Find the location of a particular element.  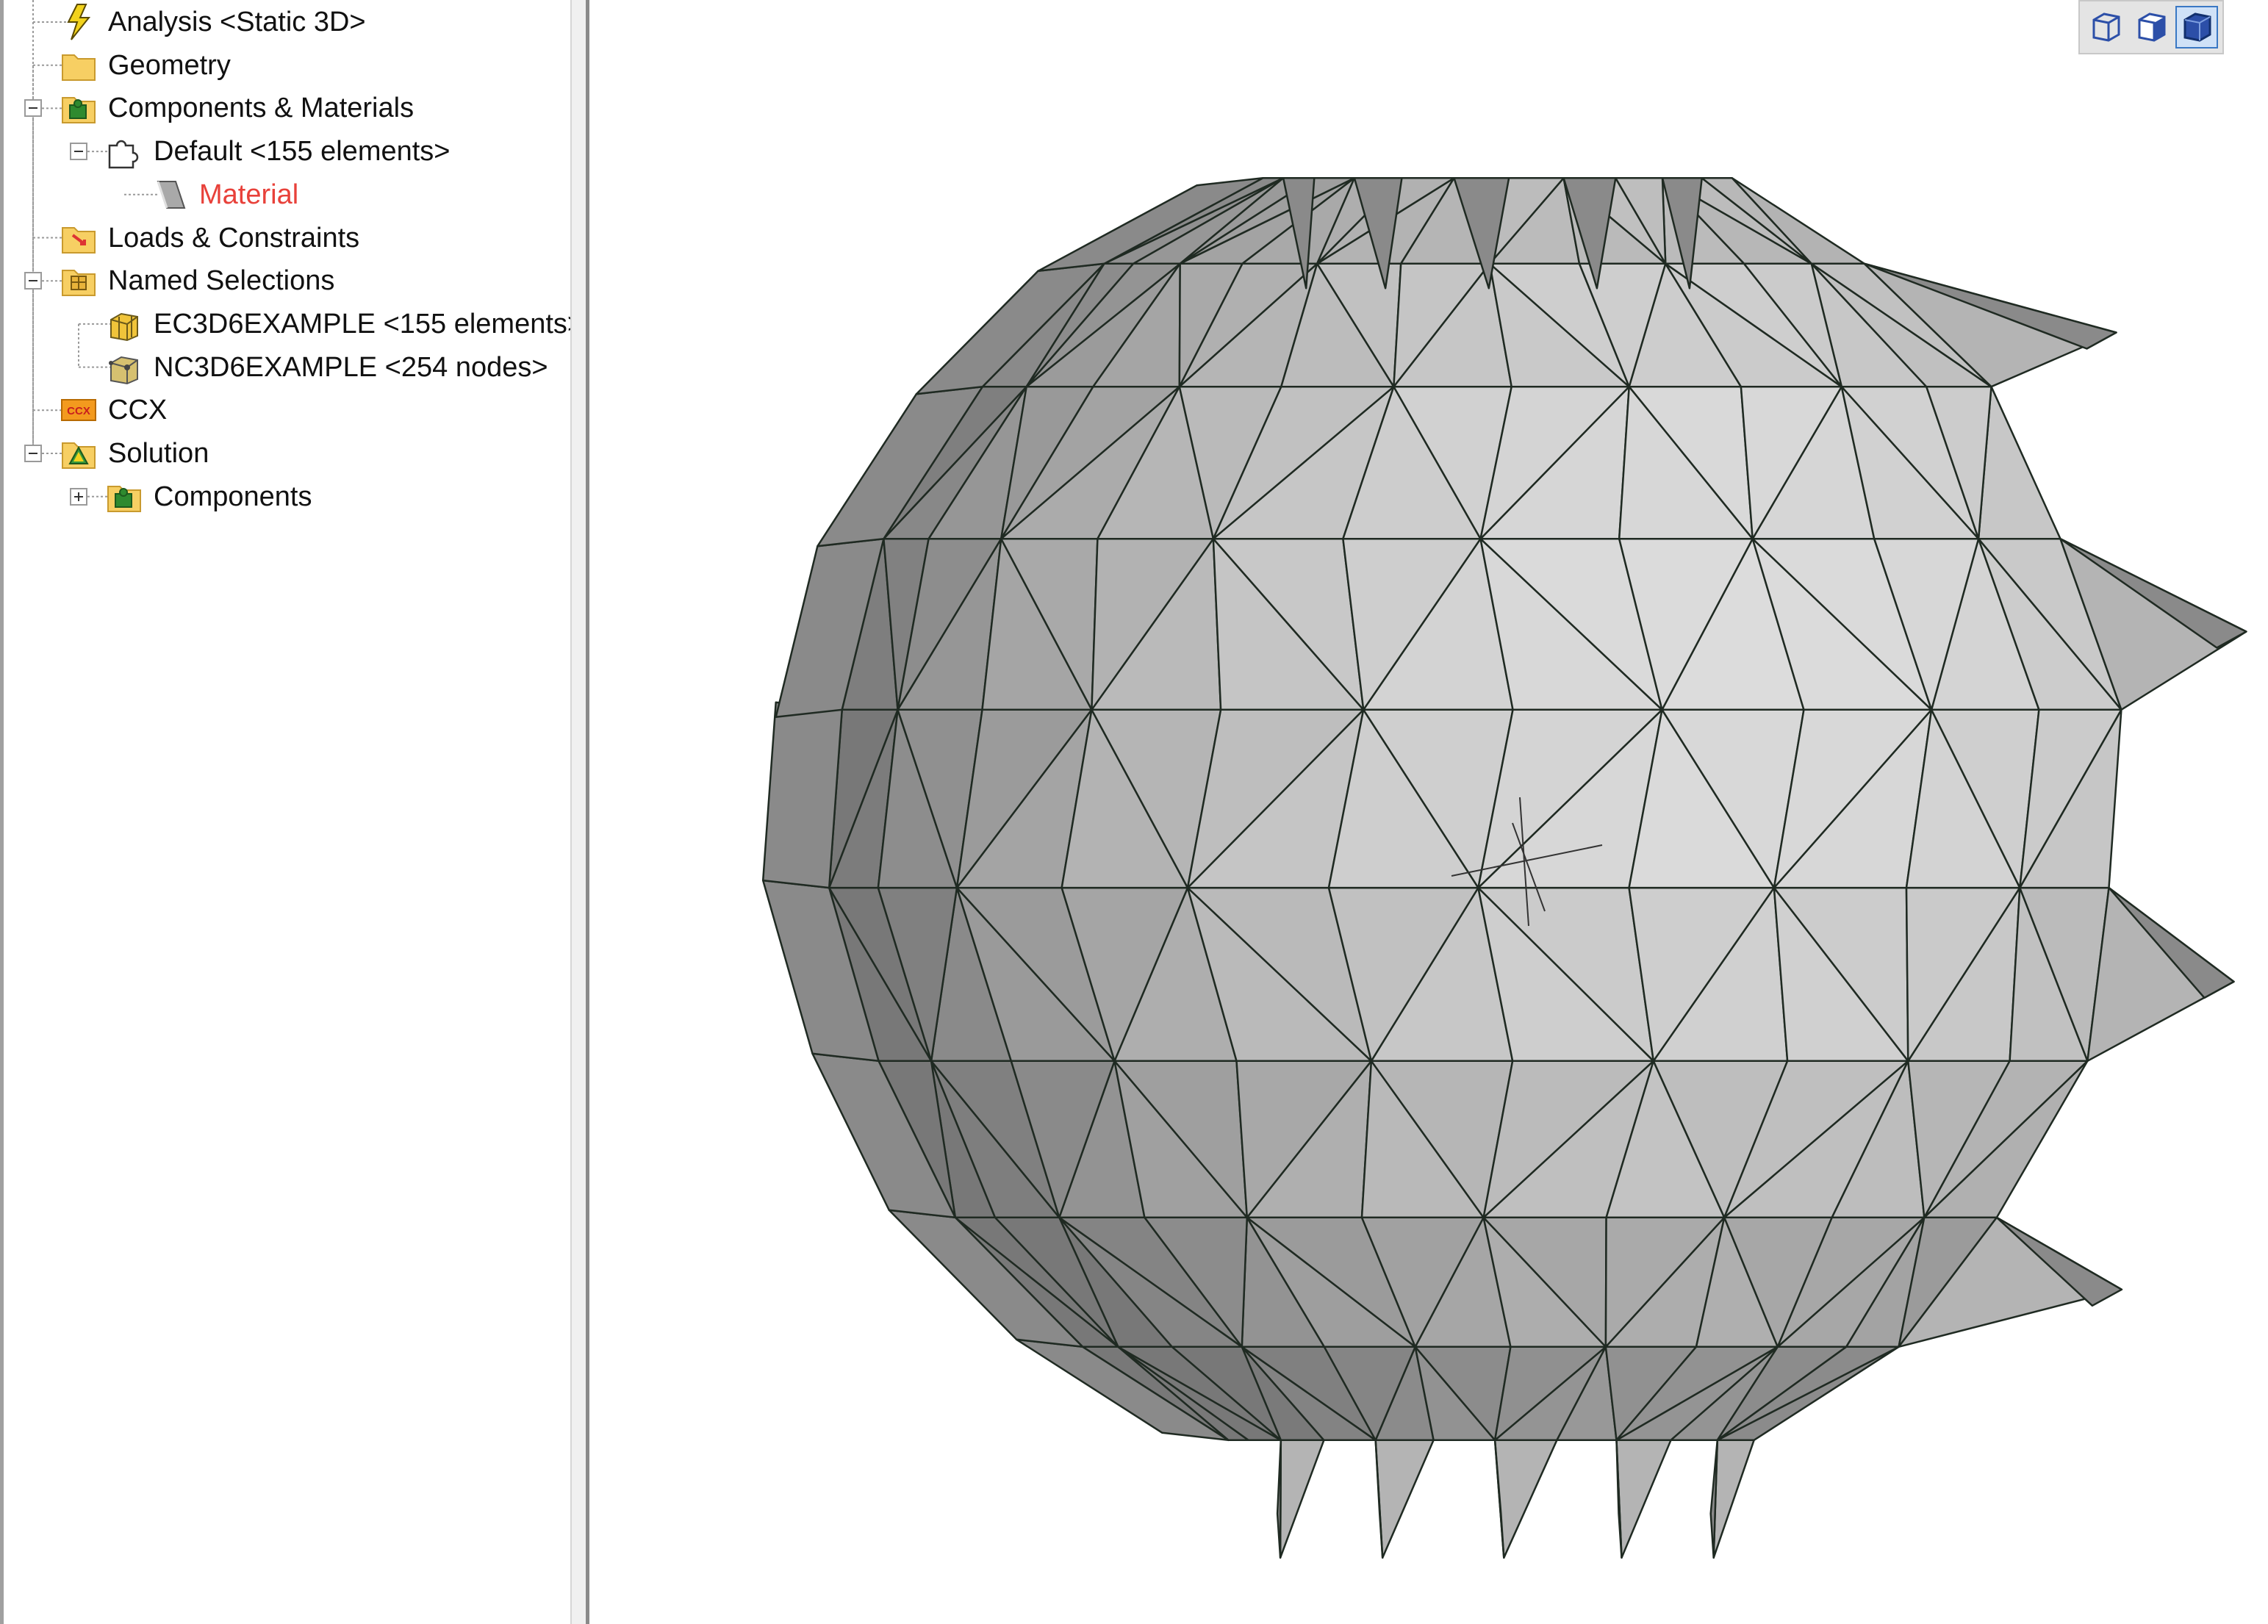

tree-node-ec3d6example: EC3D6EXAMPLE <155 elements> is located at coordinates (344, 324).